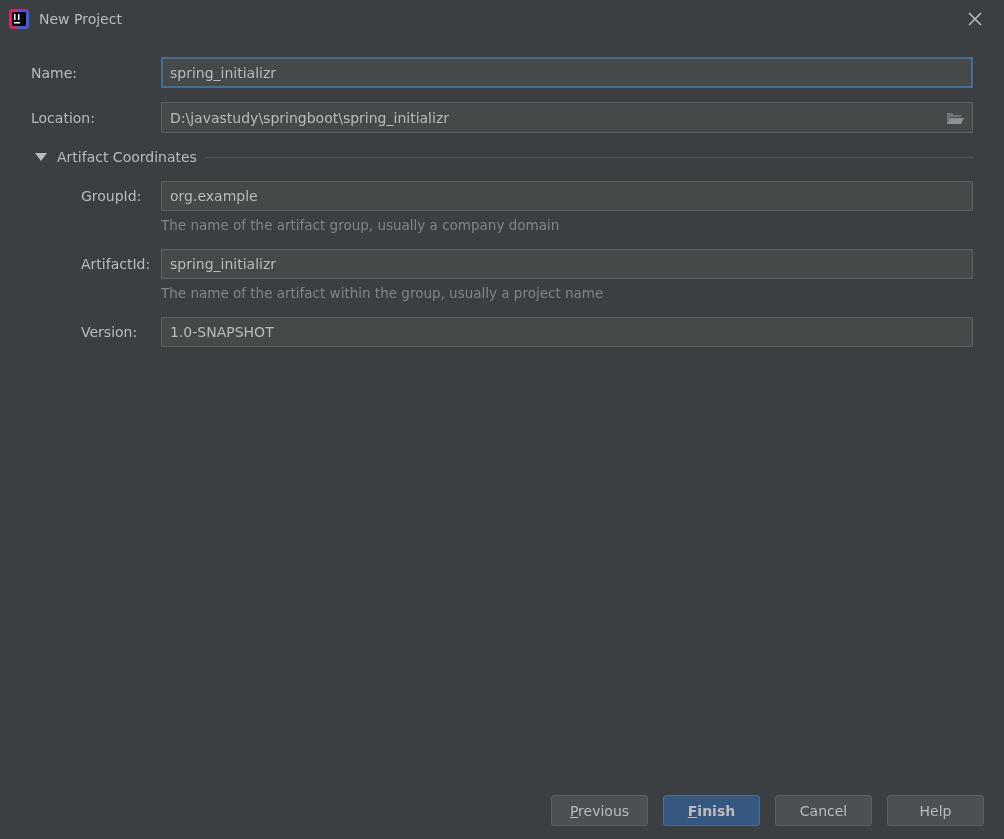 Image resolution: width=1004 pixels, height=839 pixels. What do you see at coordinates (127, 157) in the screenshot?
I see `section-title: Artifact Coordinates` at bounding box center [127, 157].